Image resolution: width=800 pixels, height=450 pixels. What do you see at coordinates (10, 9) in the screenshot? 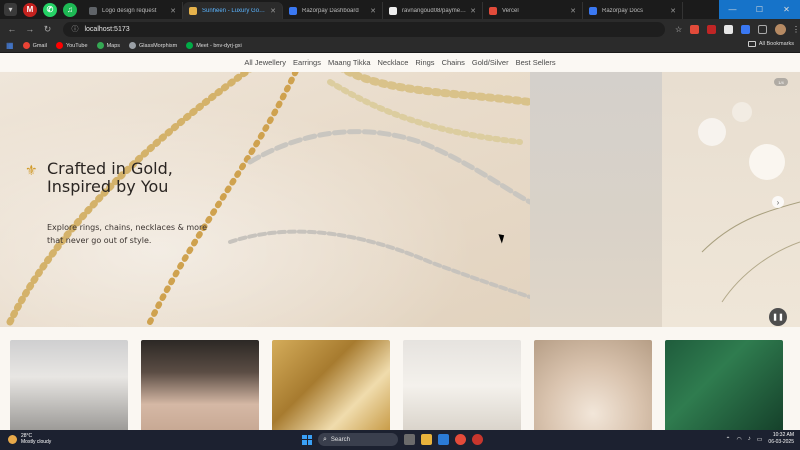
I see `tab-search-icon: ▾` at bounding box center [10, 9].